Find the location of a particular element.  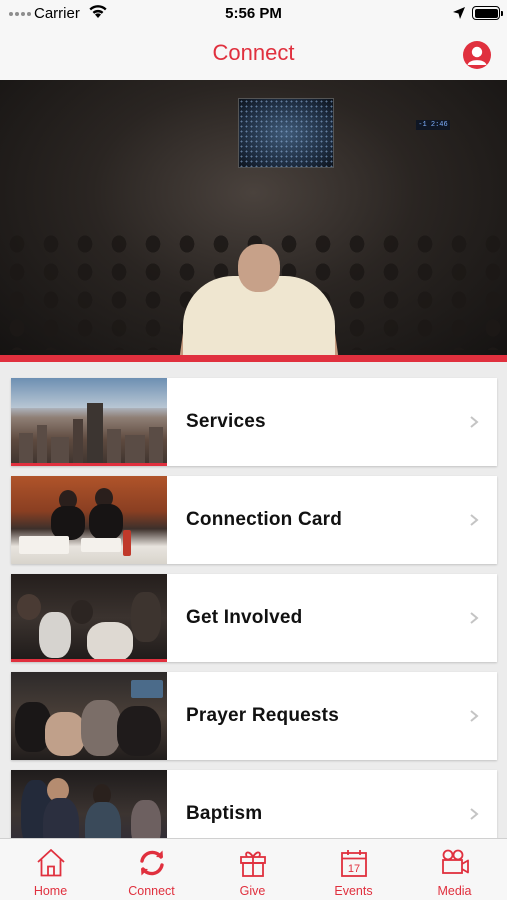

user-profile-icon is located at coordinates (477, 55).